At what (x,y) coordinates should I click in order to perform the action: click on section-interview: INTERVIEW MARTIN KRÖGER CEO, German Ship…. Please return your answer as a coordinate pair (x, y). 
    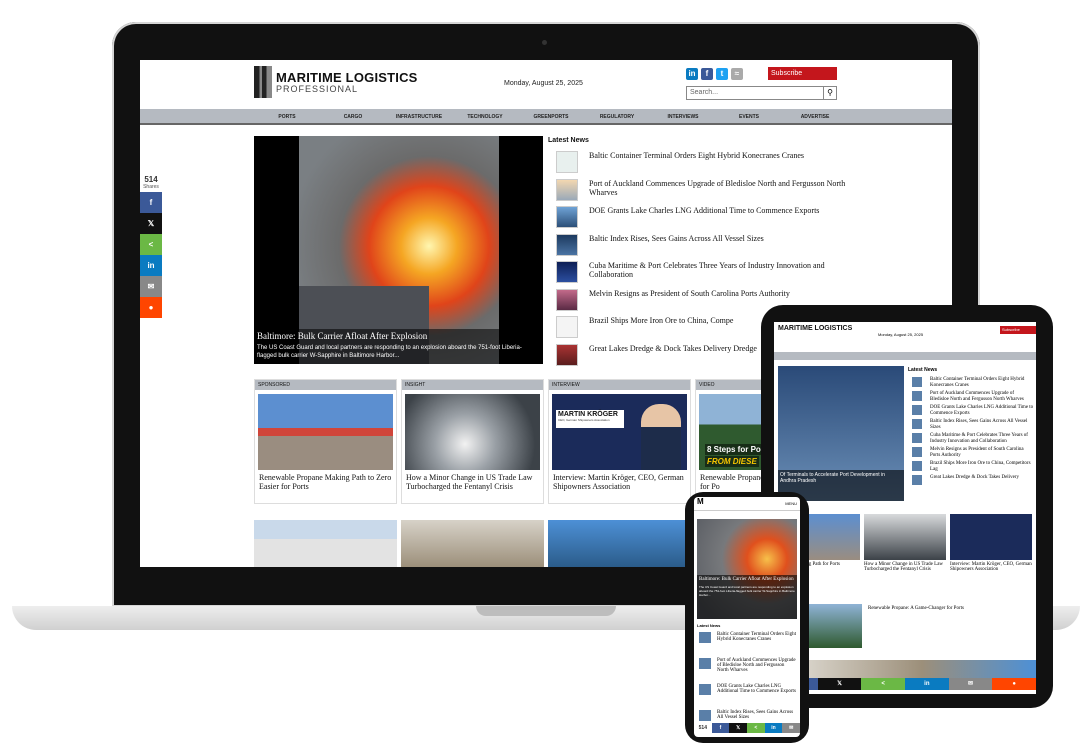
    Looking at the image, I should click on (619, 441).